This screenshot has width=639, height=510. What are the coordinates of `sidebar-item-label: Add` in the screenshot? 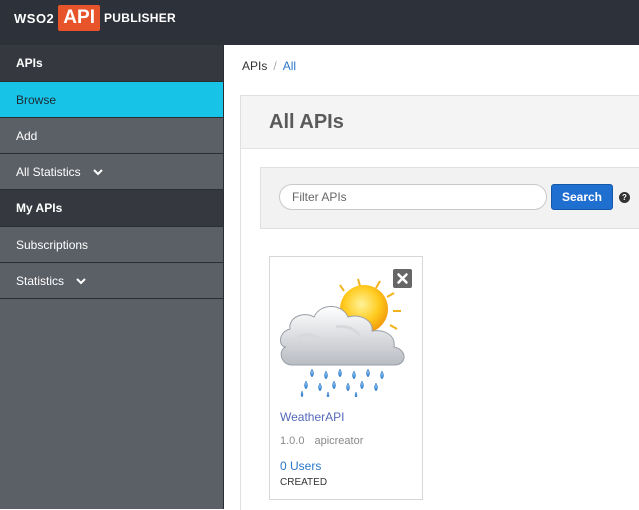 It's located at (27, 135).